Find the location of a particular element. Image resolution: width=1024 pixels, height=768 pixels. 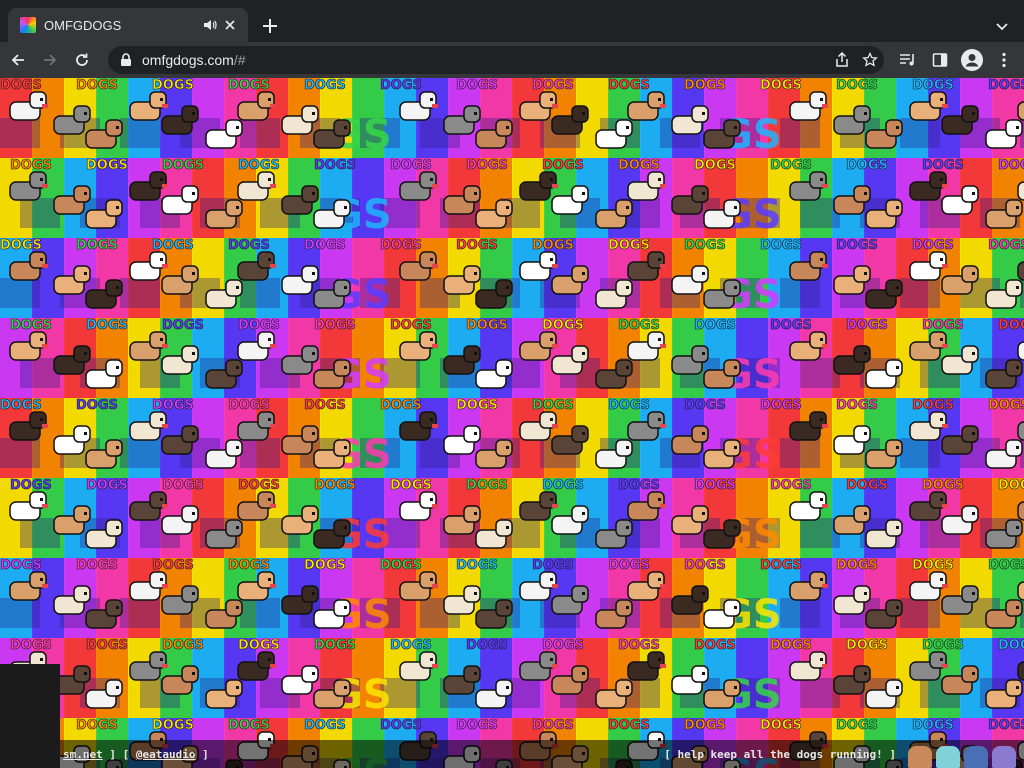

profile-avatar-button is located at coordinates (972, 60).